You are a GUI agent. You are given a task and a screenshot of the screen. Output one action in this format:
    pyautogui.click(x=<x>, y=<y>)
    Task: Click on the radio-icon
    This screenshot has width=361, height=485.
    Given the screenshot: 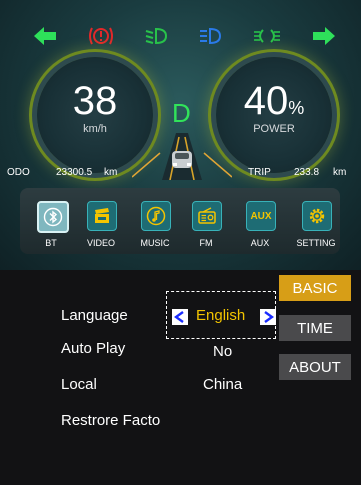 What is the action you would take?
    pyautogui.click(x=207, y=215)
    